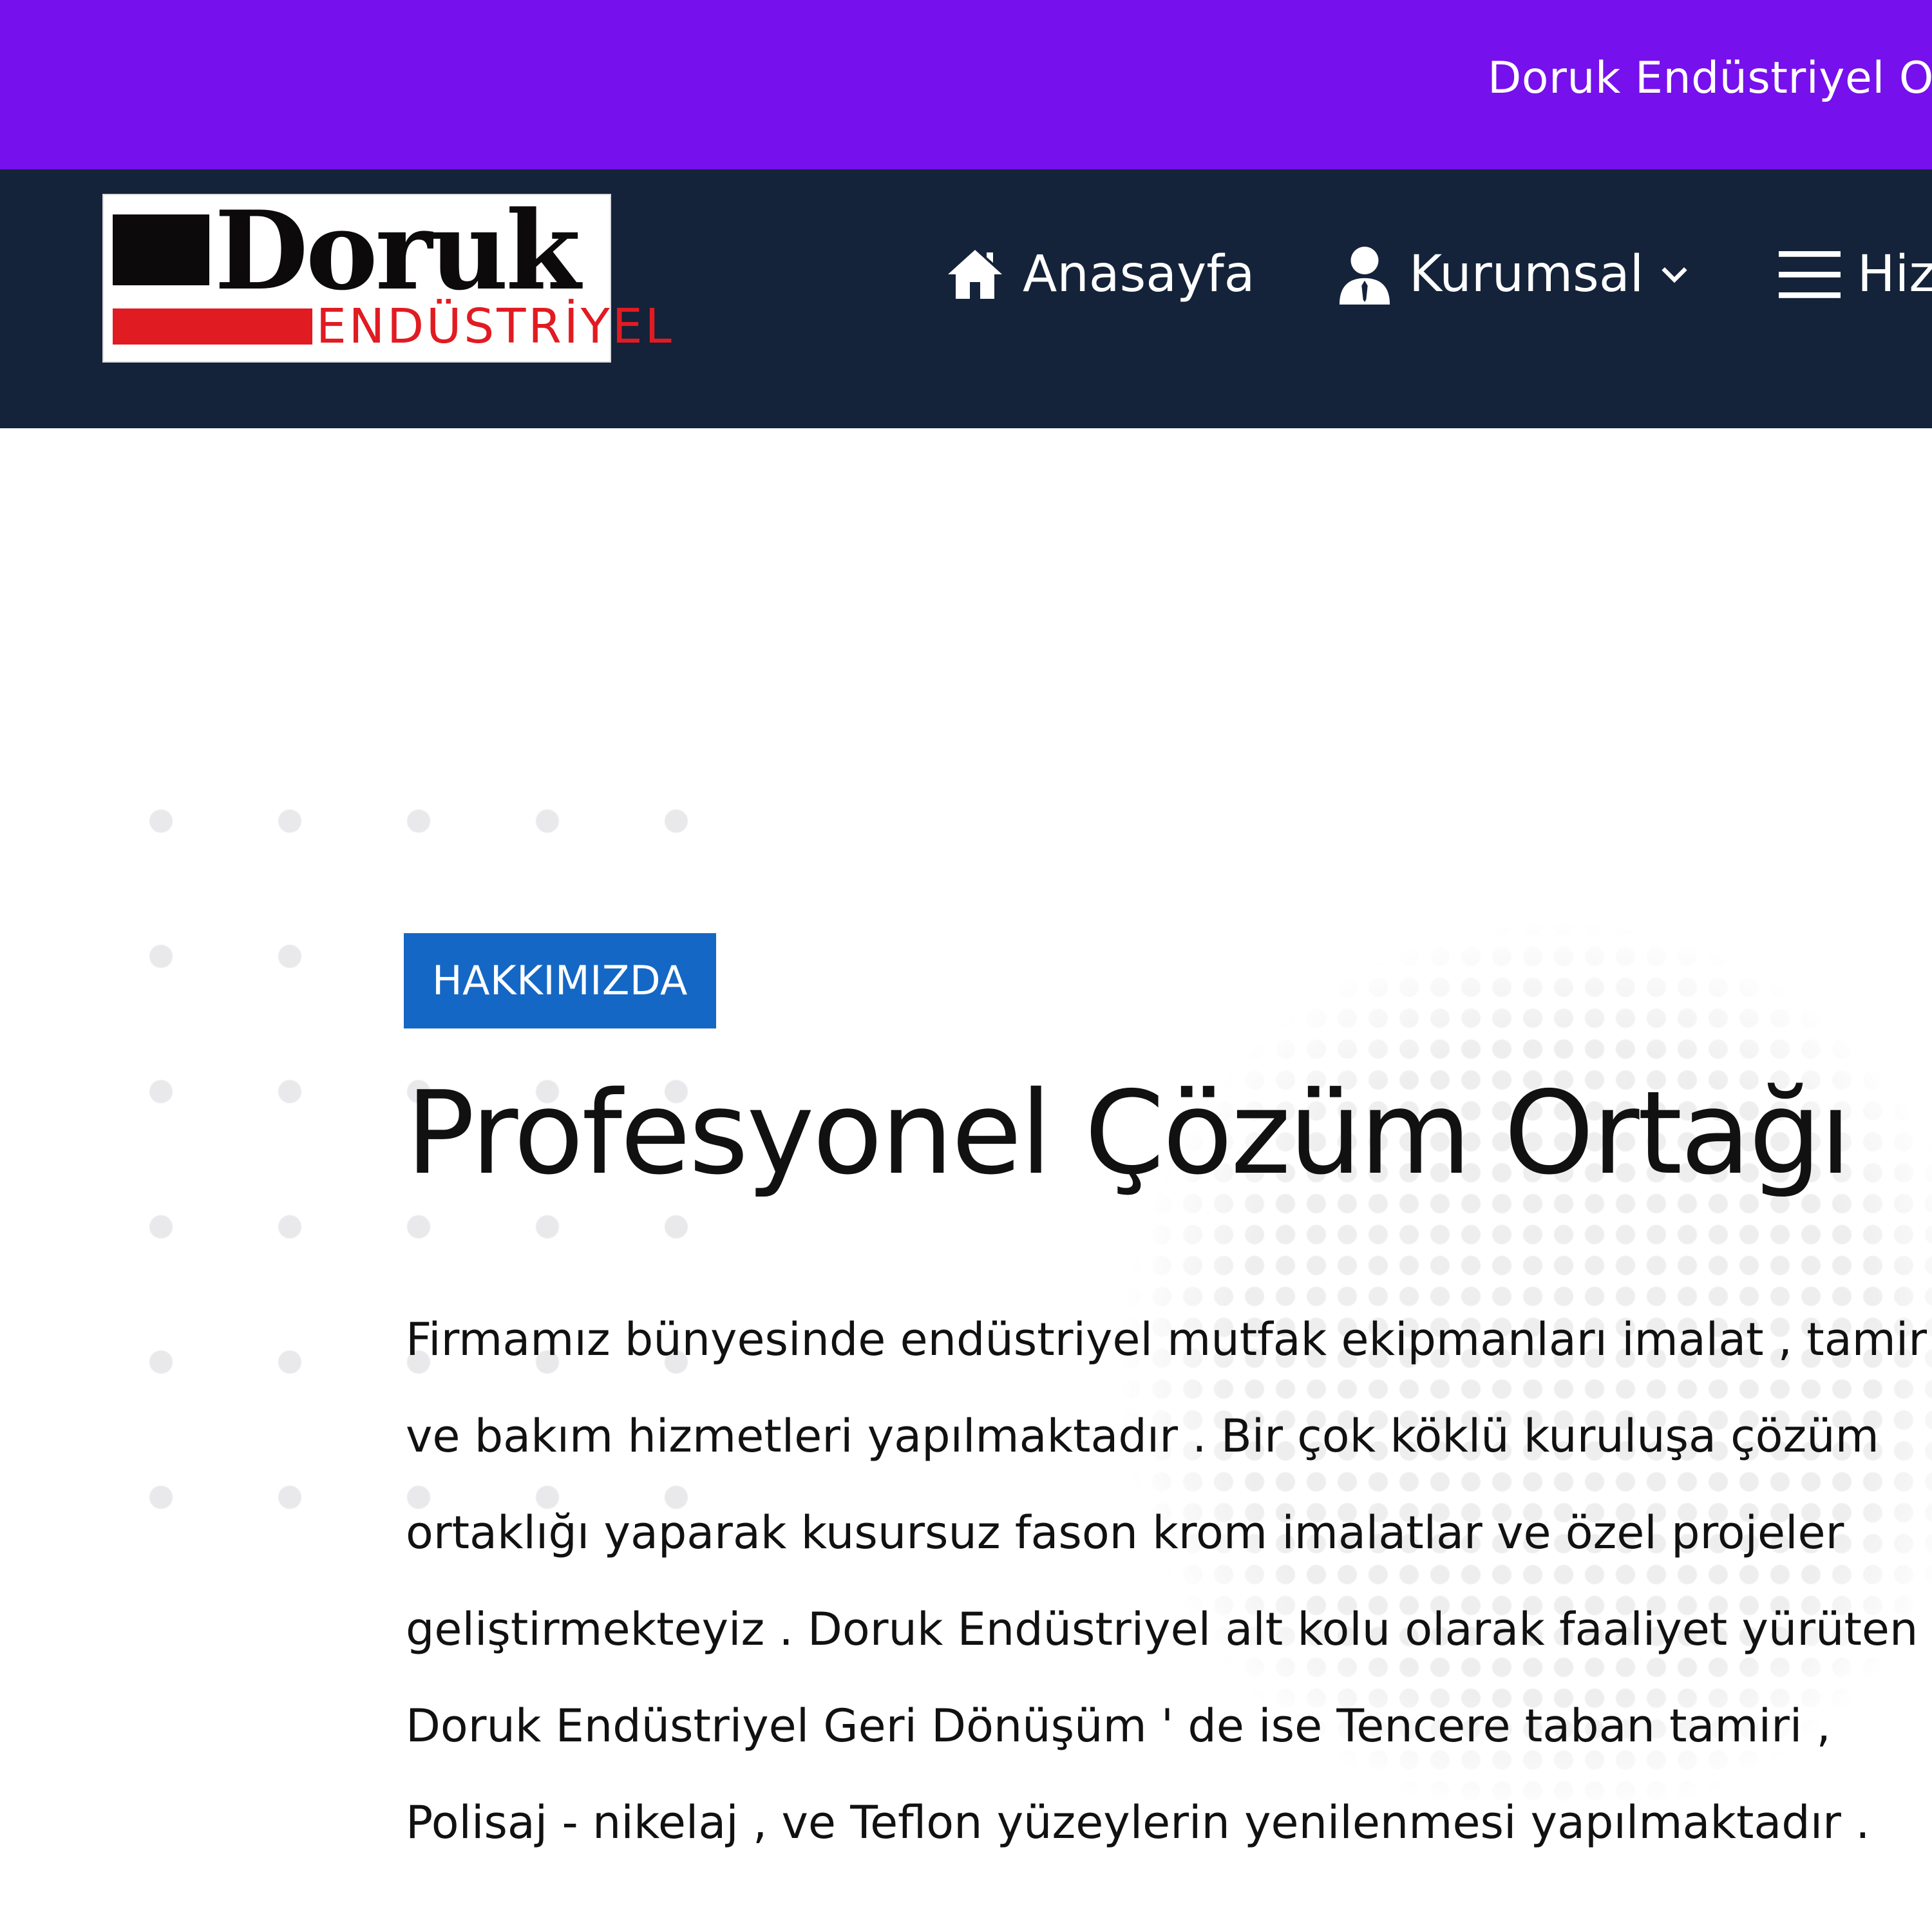  Describe the element at coordinates (1139, 274) in the screenshot. I see `nav-item-home-label: Anasayfa` at that location.